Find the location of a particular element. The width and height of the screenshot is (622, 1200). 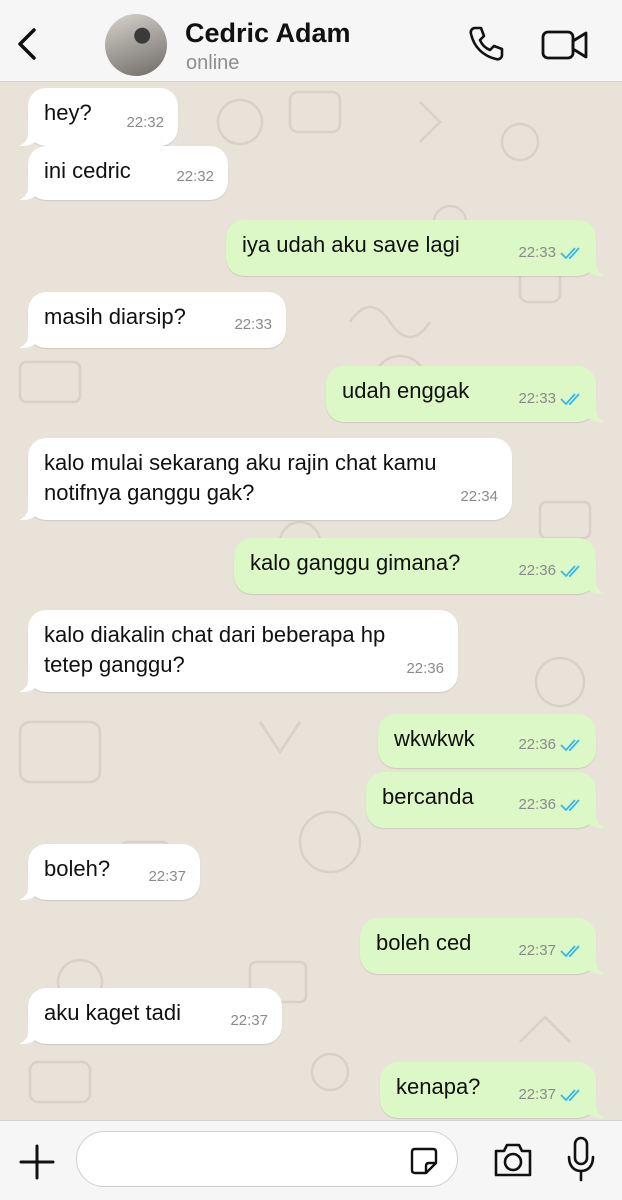

message-text: bercanda is located at coordinates (428, 796).